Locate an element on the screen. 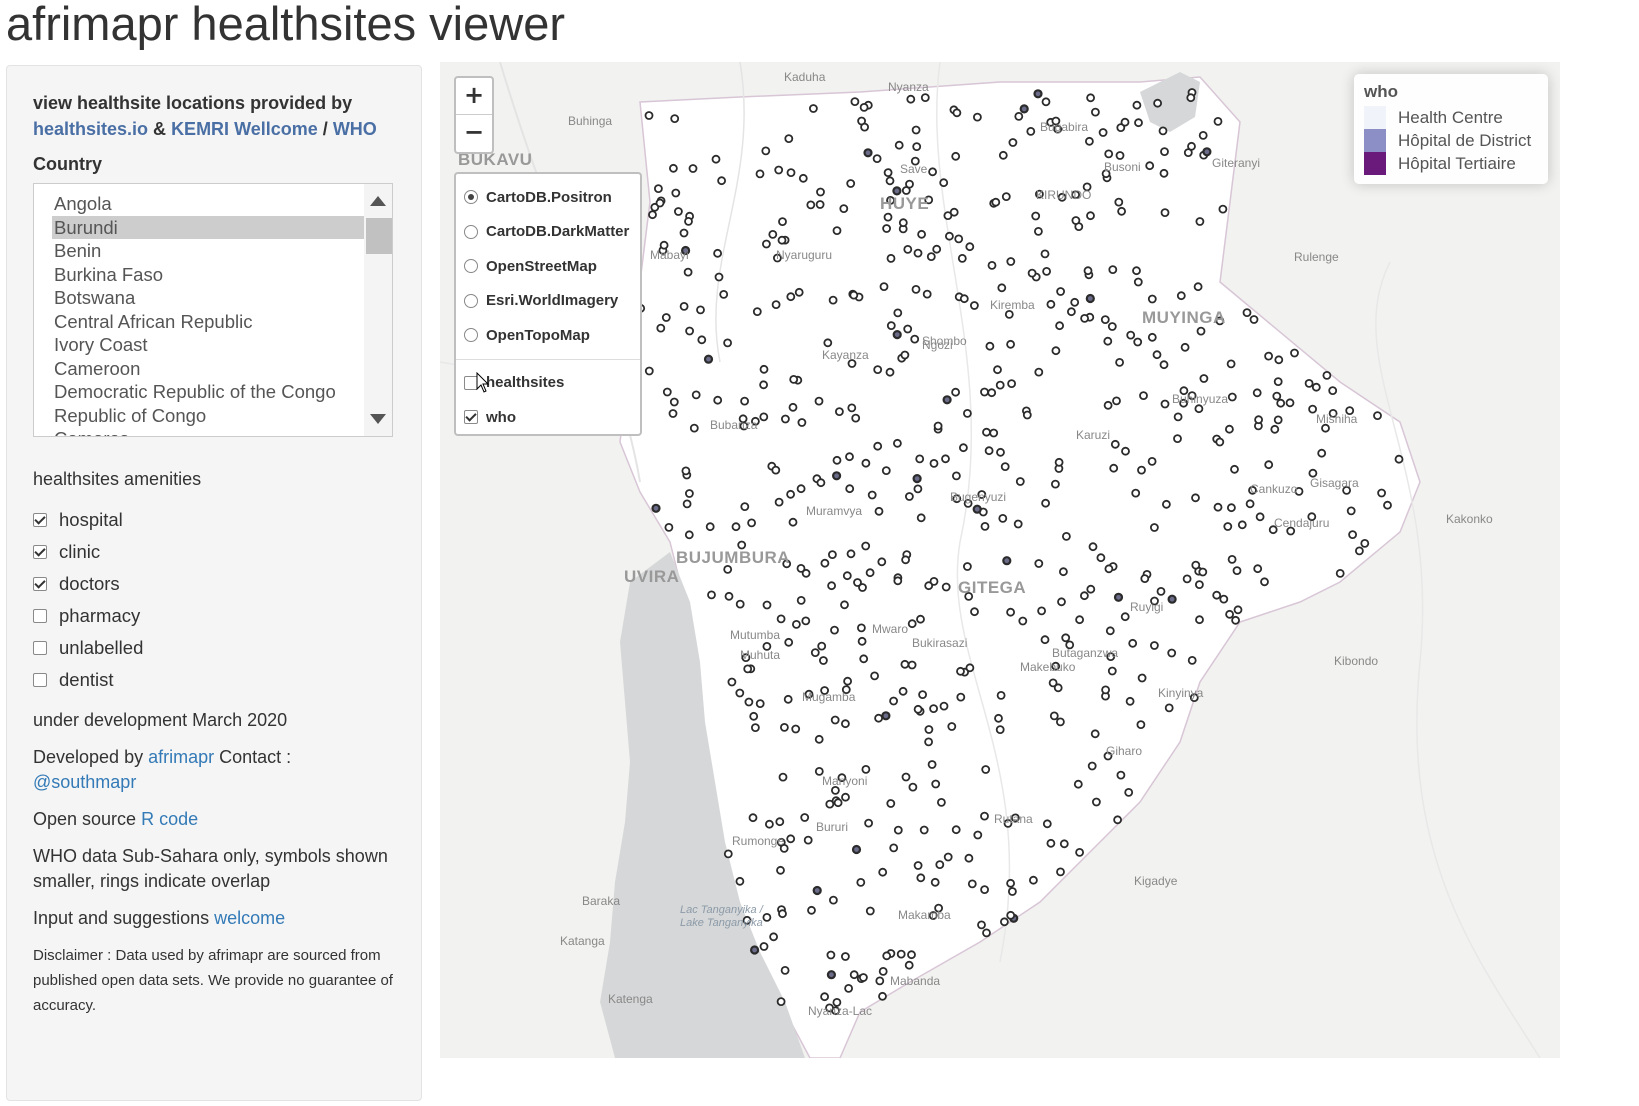 The image size is (1639, 1106). zoom-in-button: + is located at coordinates (474, 96).